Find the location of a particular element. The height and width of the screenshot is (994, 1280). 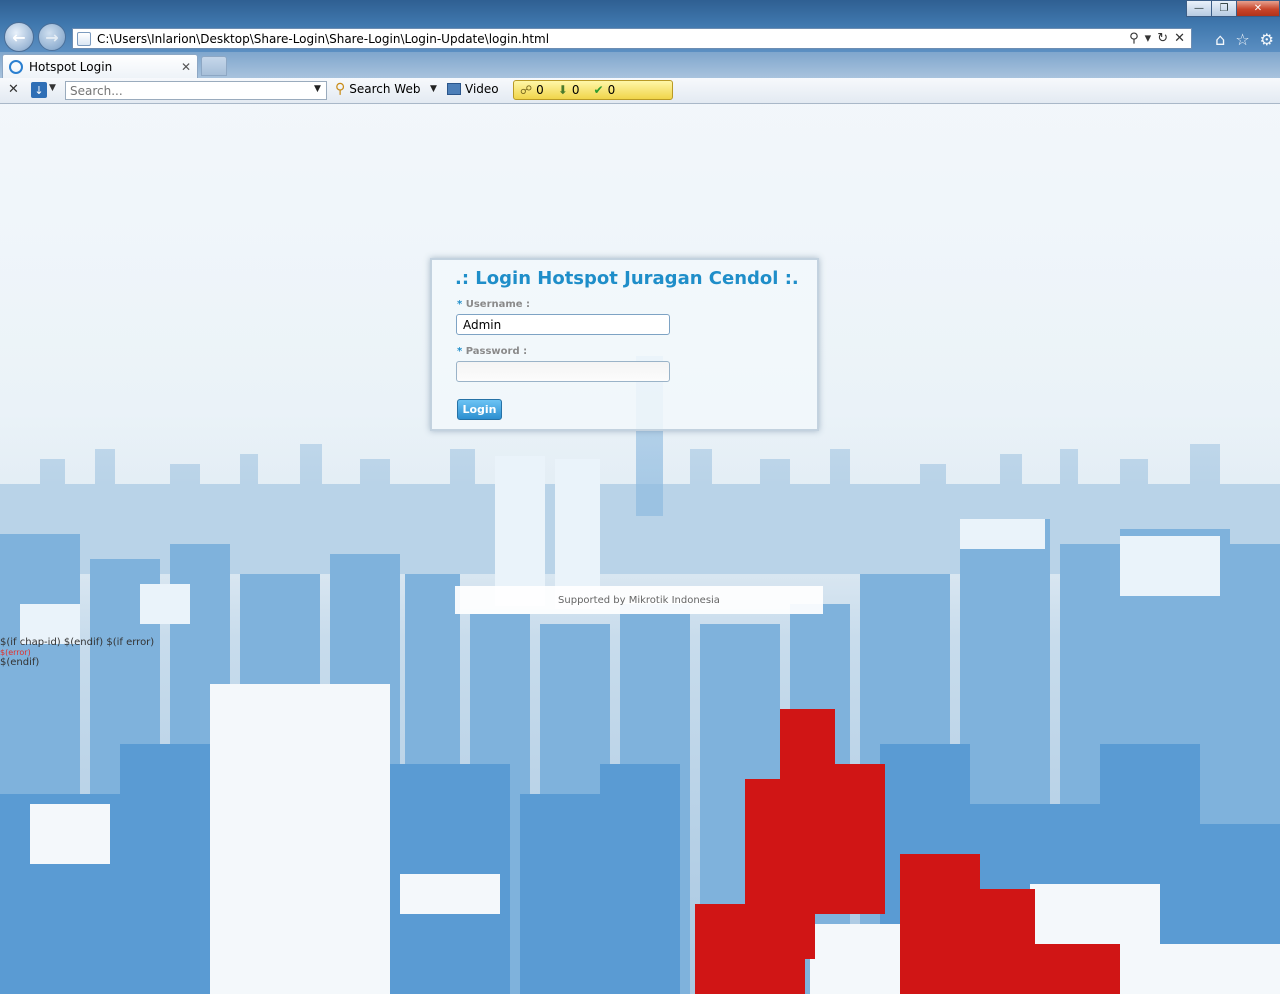

downloads-count: 0 is located at coordinates (575, 90).